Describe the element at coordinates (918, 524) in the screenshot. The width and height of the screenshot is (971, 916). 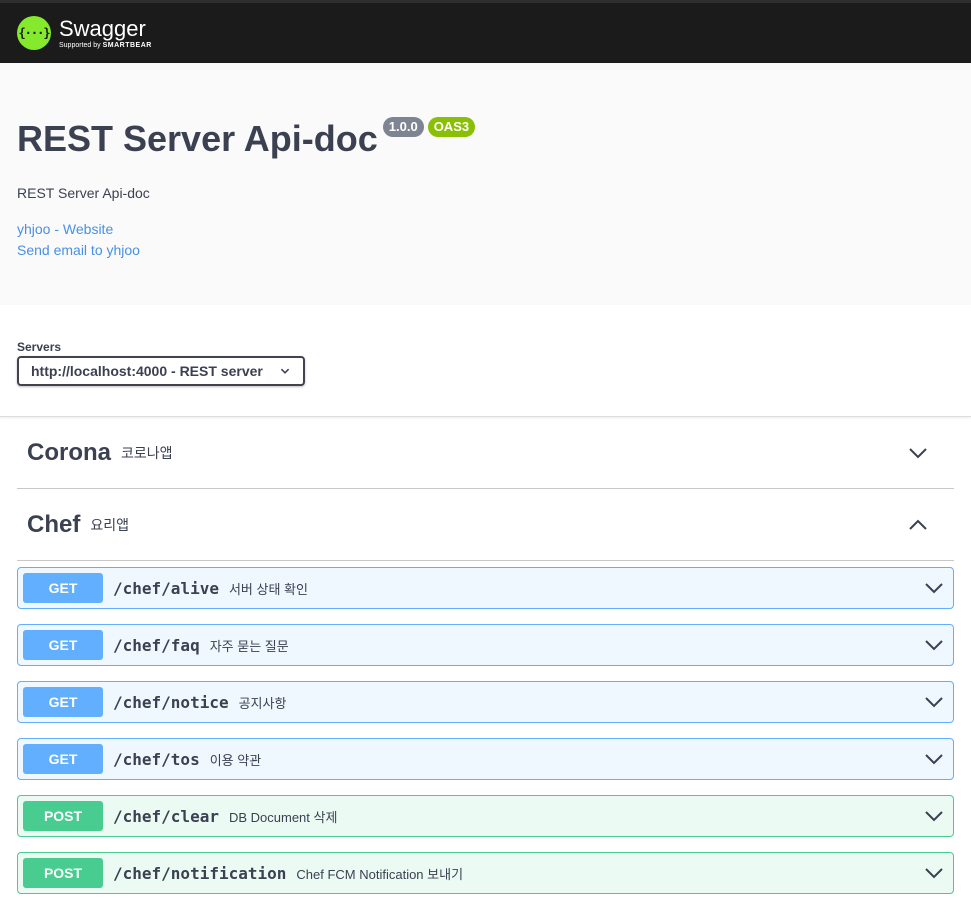
I see `chevron-up-icon` at that location.